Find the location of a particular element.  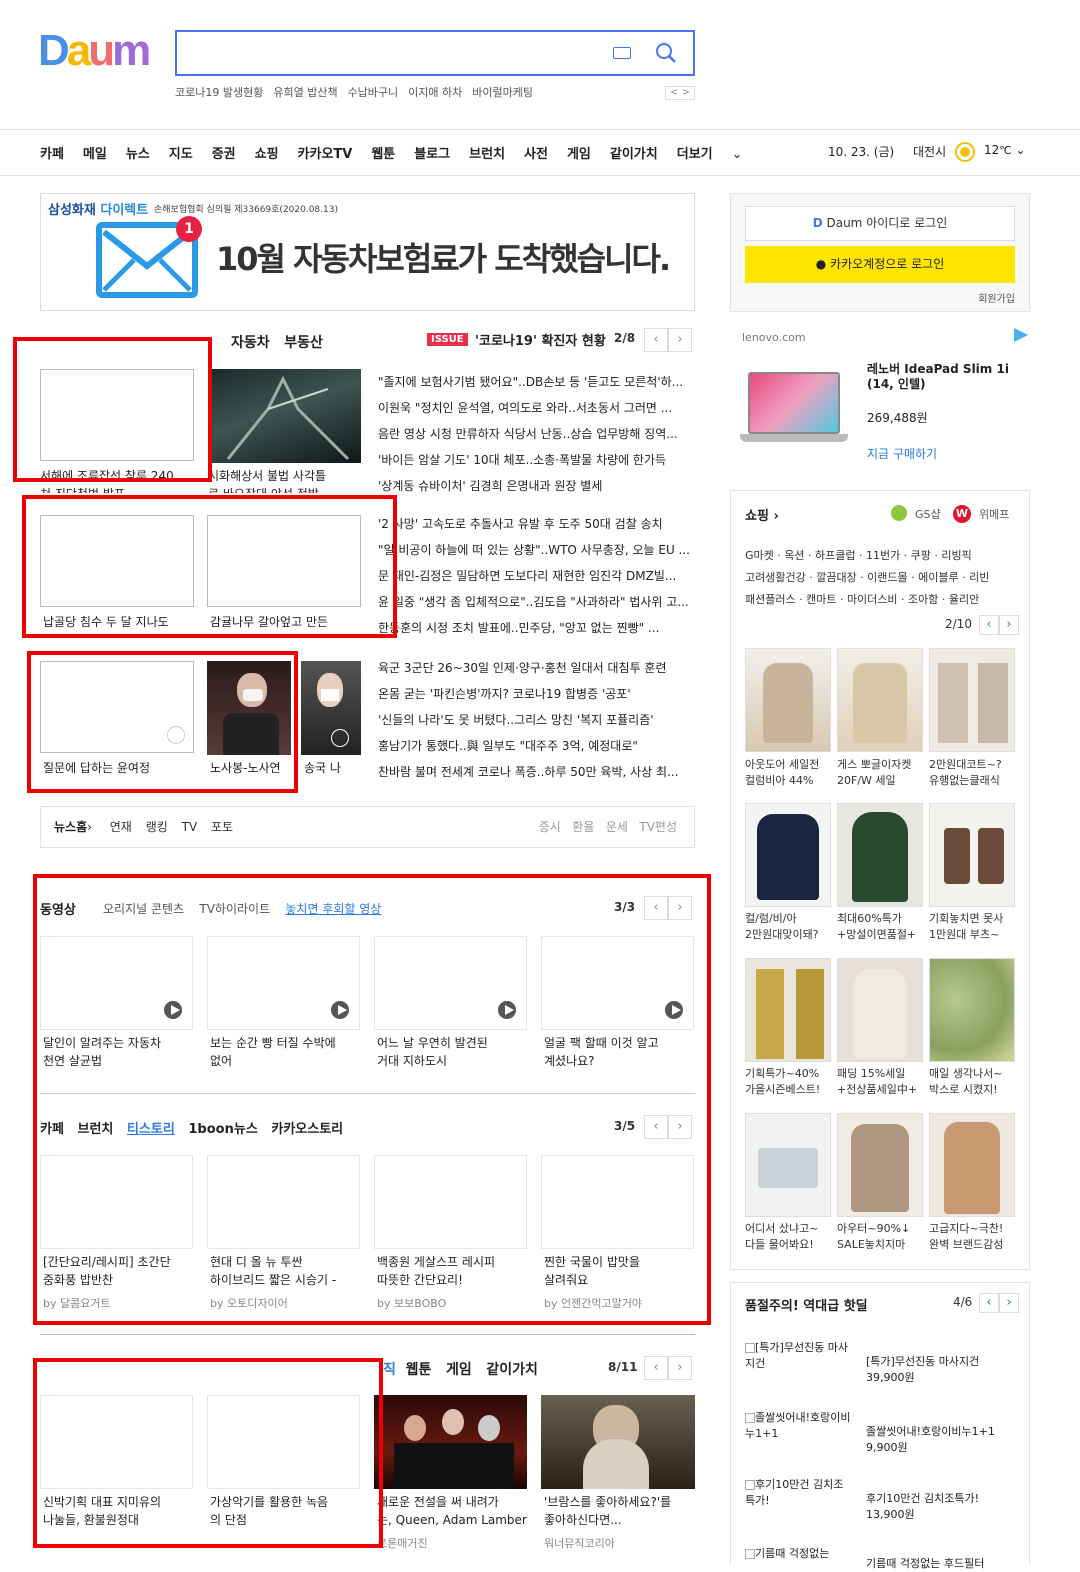

product-caption: 고급지다~극찬! is located at coordinates (974, 1229).